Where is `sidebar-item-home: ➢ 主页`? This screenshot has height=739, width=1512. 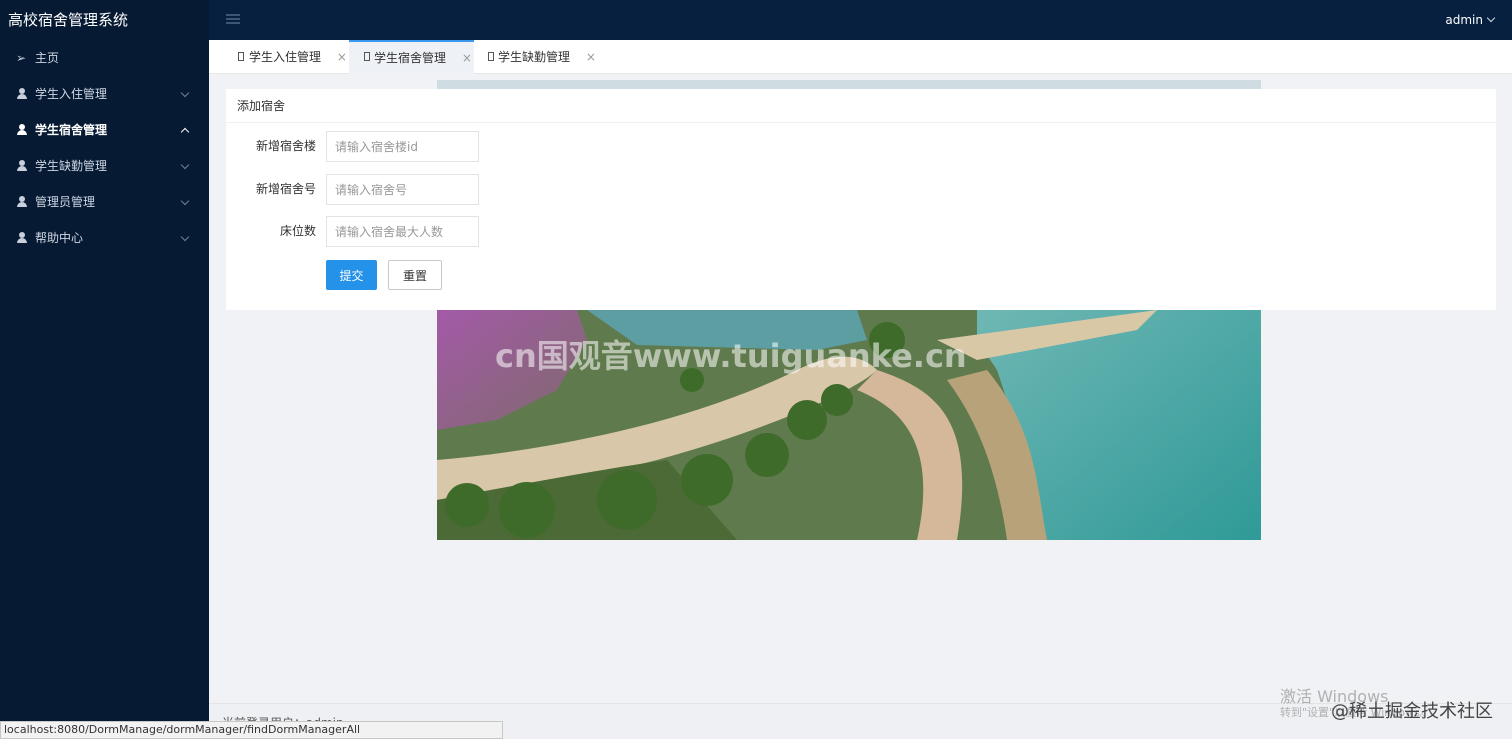
sidebar-item-home: ➢ 主页 is located at coordinates (104, 58).